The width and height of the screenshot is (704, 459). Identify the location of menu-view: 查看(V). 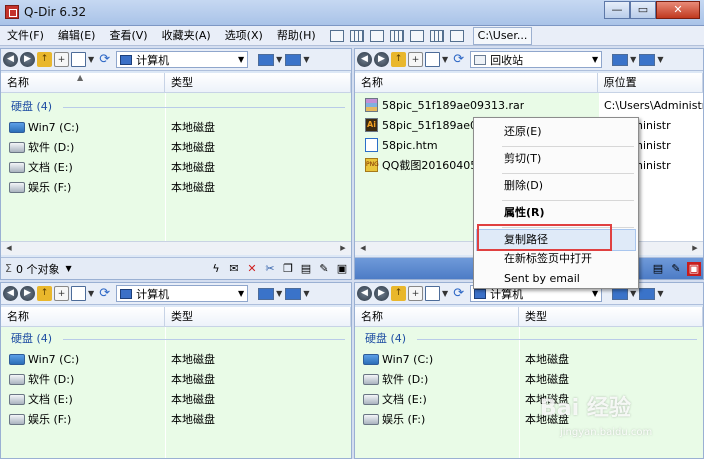
(128, 36).